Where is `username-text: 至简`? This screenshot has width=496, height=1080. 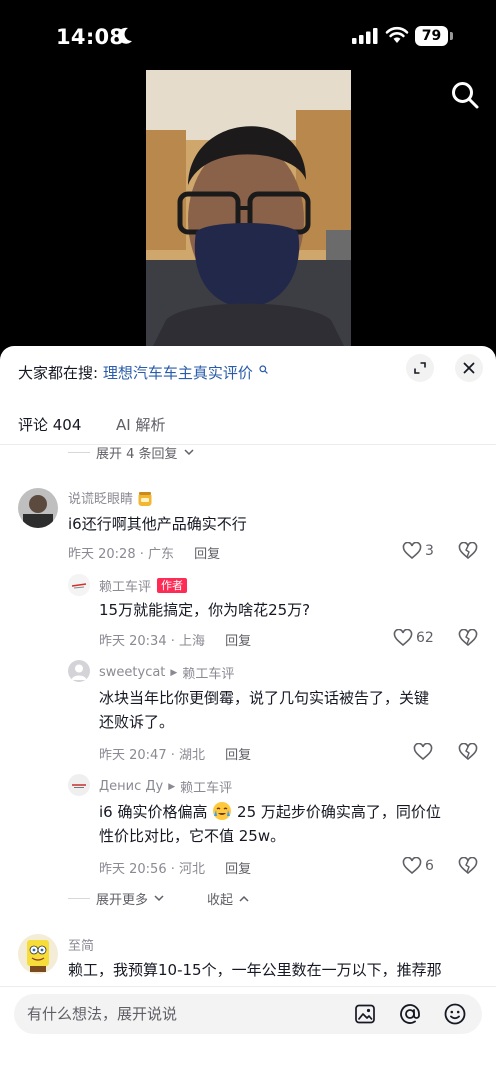
username-text: 至简 is located at coordinates (81, 946).